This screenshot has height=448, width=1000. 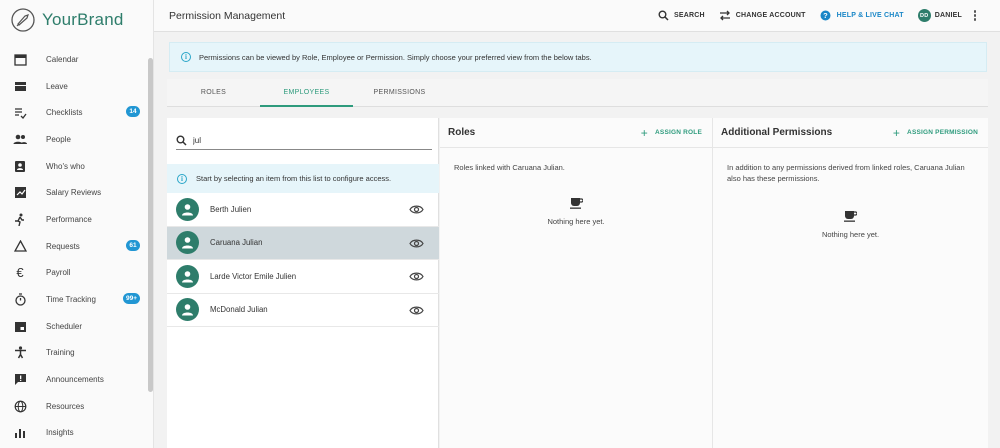 What do you see at coordinates (20, 193) in the screenshot?
I see `salary-chart-icon` at bounding box center [20, 193].